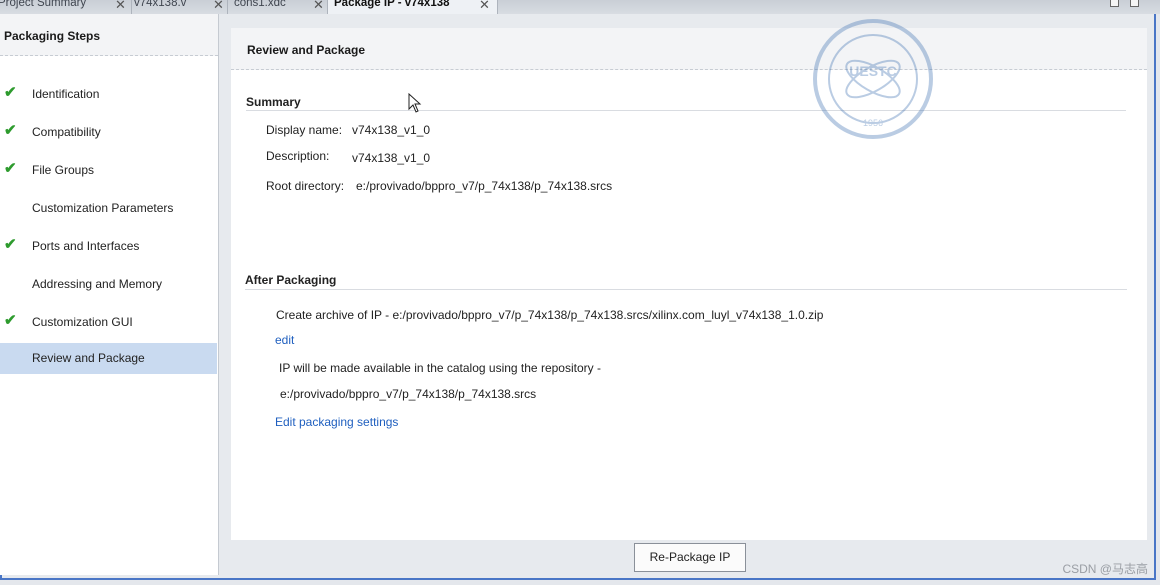 This screenshot has height=585, width=1160. What do you see at coordinates (689, 49) in the screenshot?
I see `page-title: Review and Package` at bounding box center [689, 49].